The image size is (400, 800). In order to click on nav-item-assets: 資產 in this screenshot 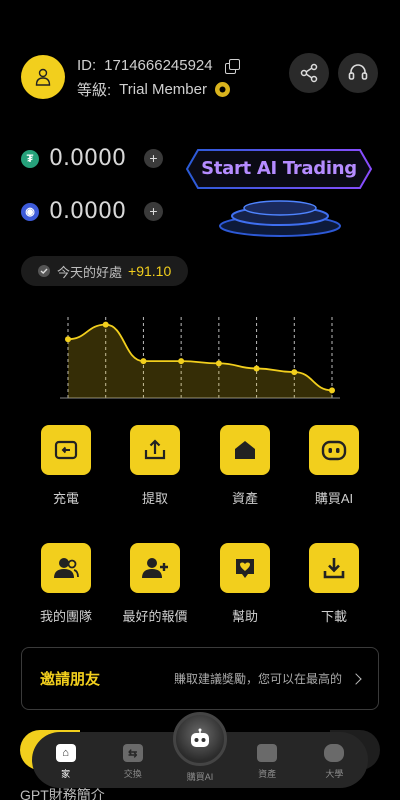, I will do `click(267, 762)`.